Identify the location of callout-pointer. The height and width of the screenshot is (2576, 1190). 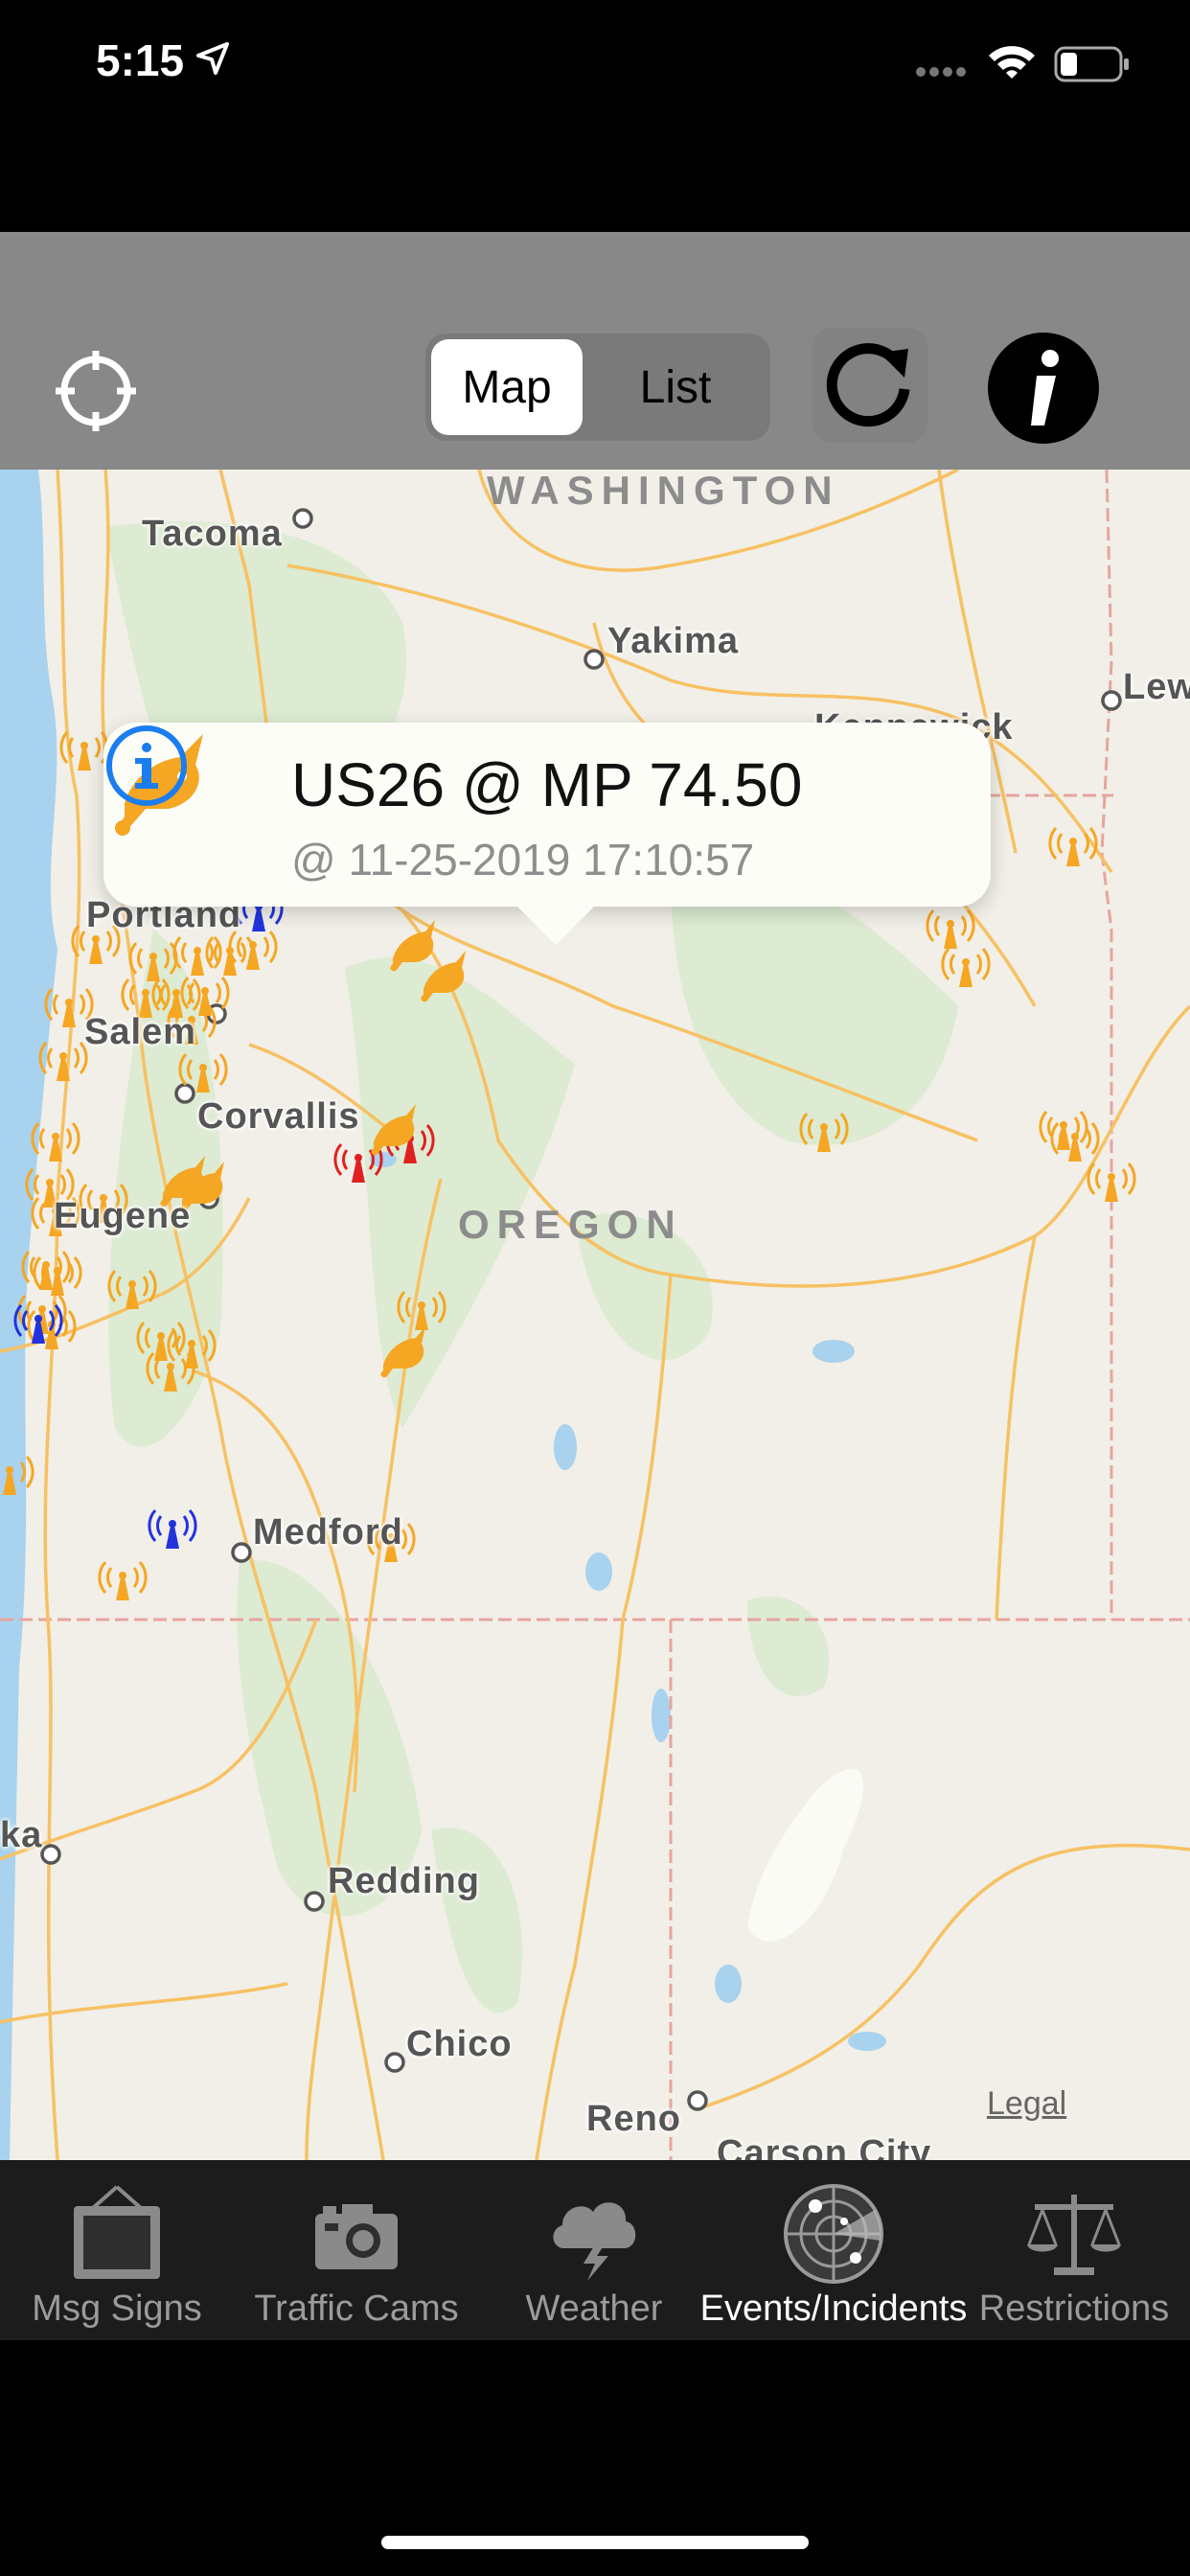
(556, 925).